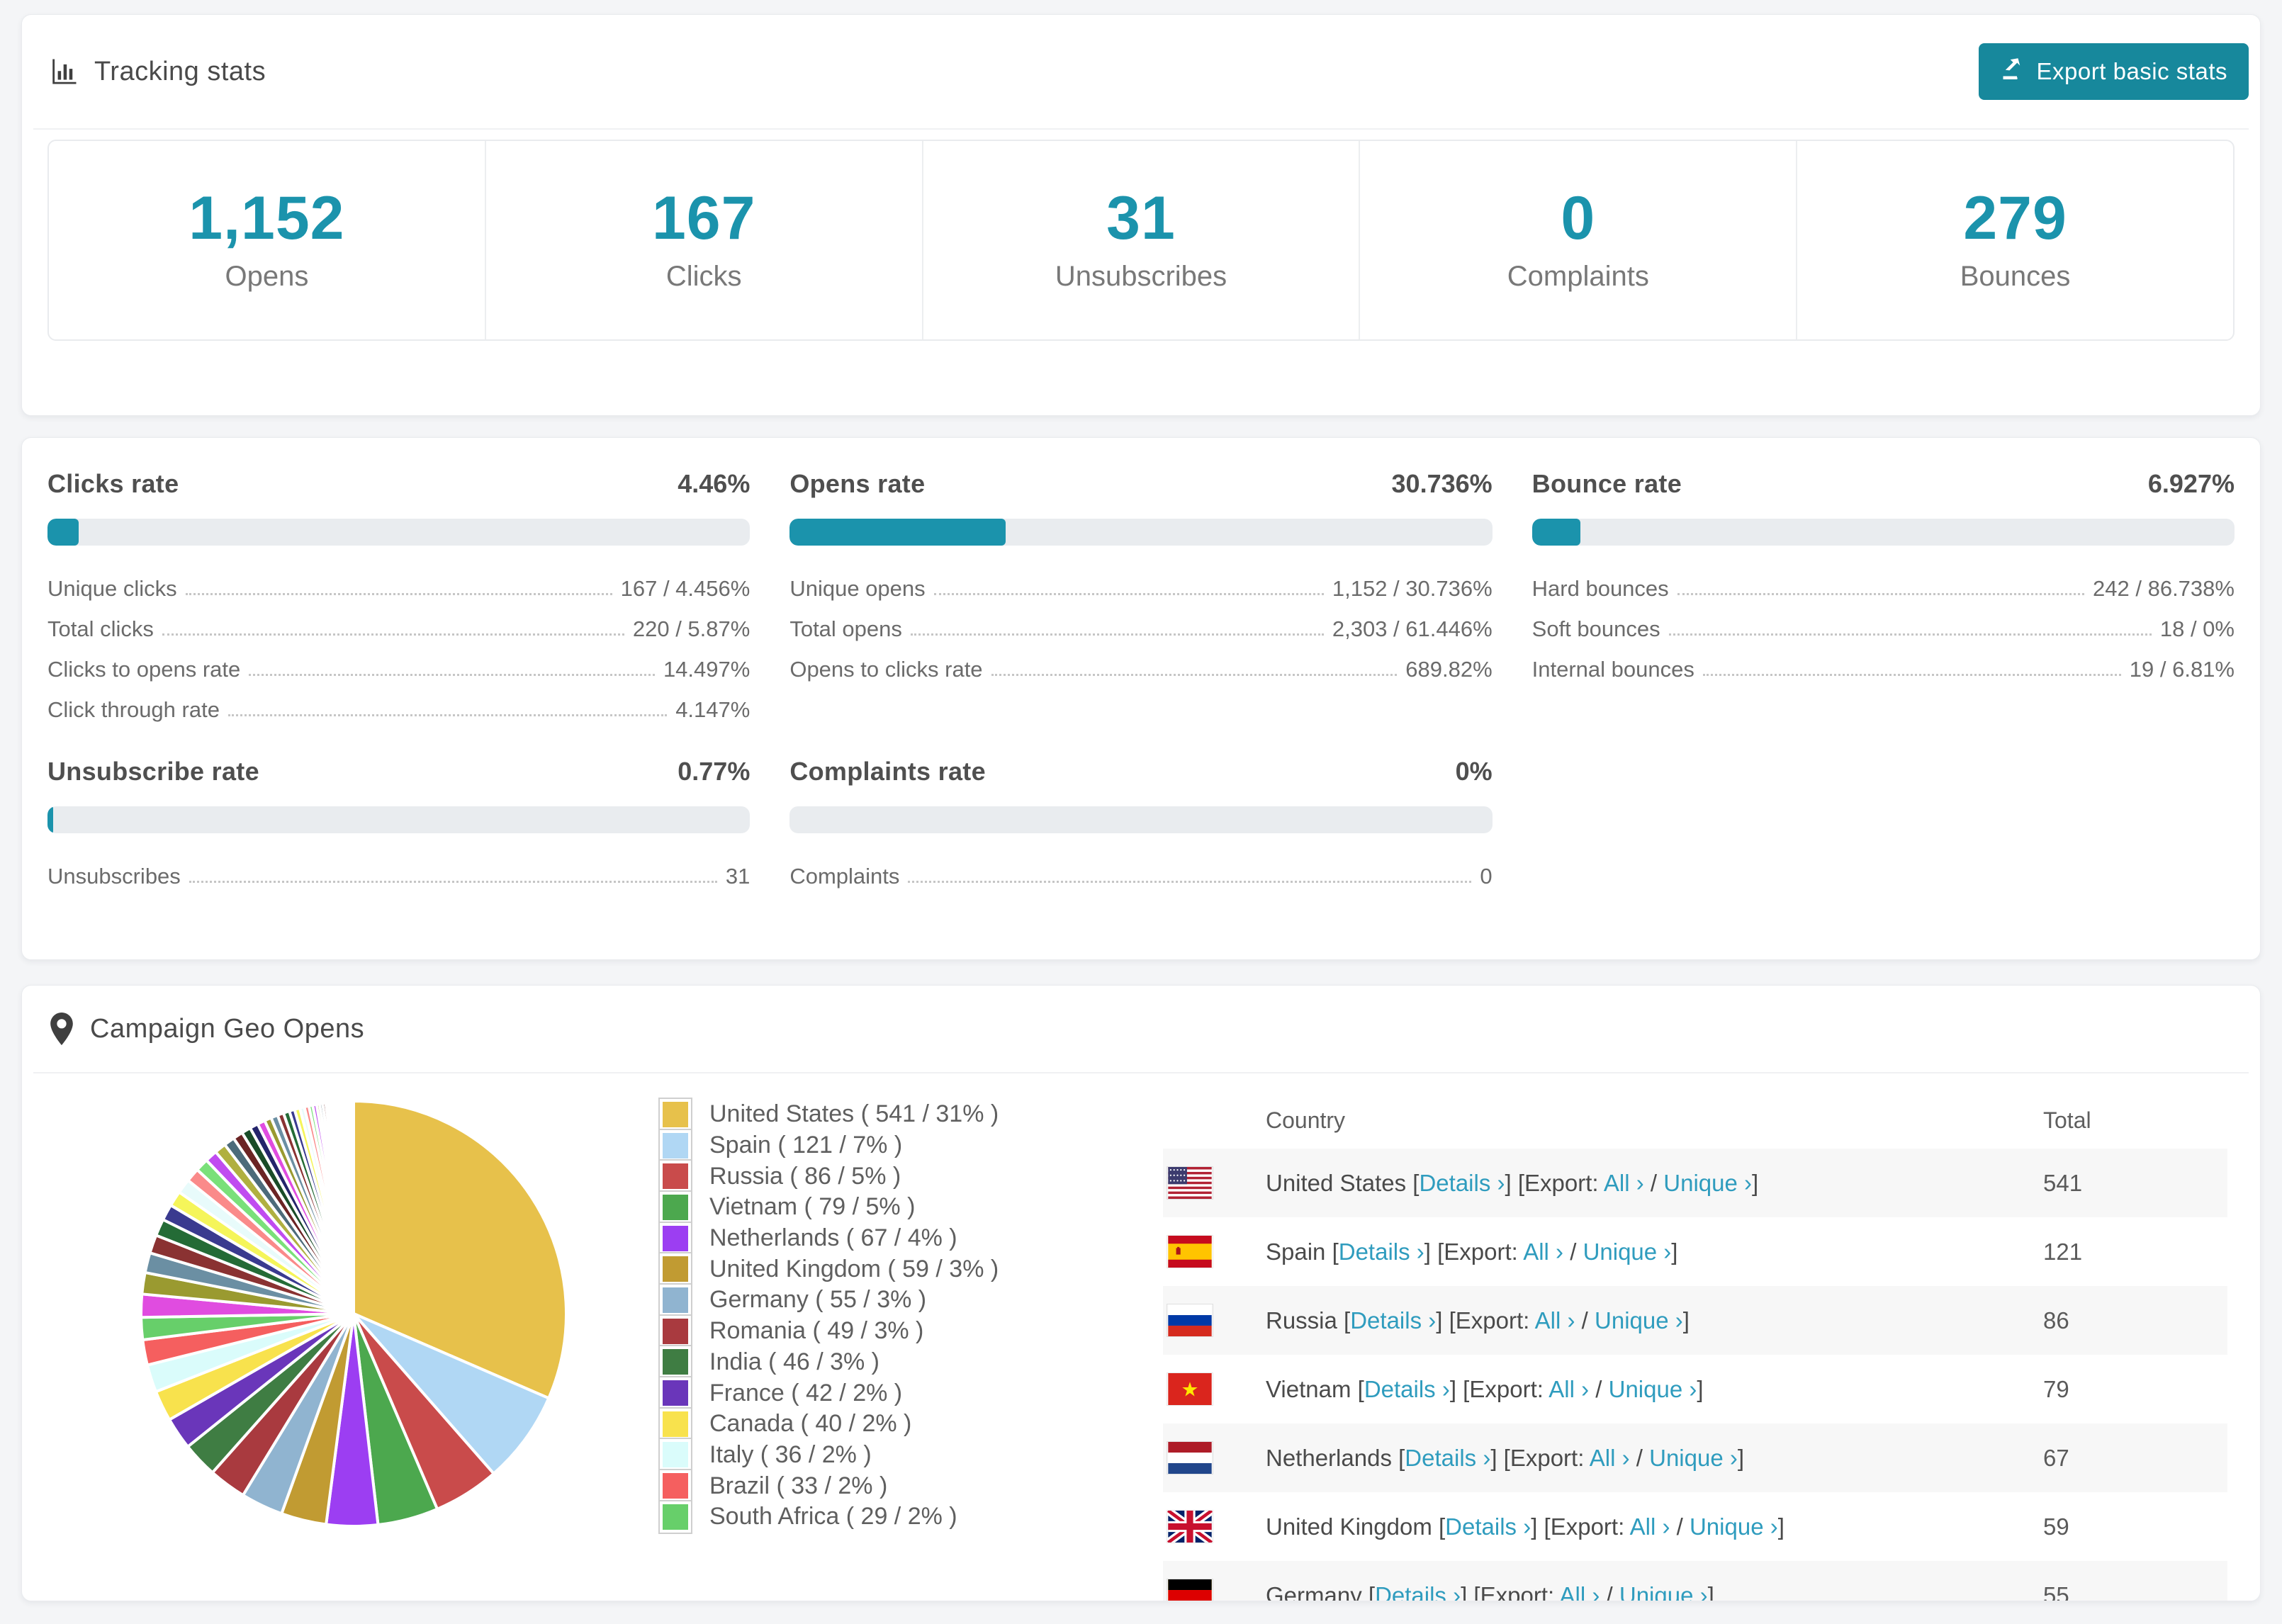 Image resolution: width=2282 pixels, height=1624 pixels. Describe the element at coordinates (854, 1114) in the screenshot. I see `legend-label: United States ( 541 / 31% )` at that location.